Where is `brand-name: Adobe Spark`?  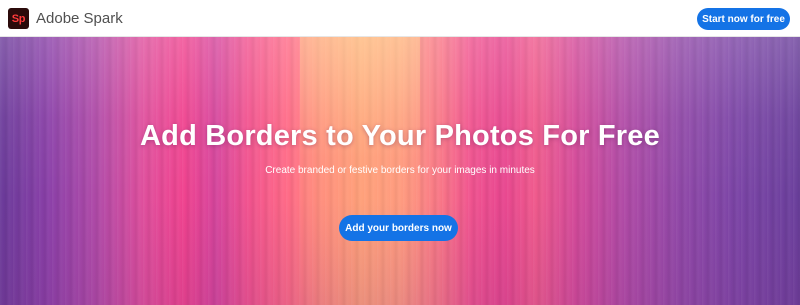 brand-name: Adobe Spark is located at coordinates (79, 18).